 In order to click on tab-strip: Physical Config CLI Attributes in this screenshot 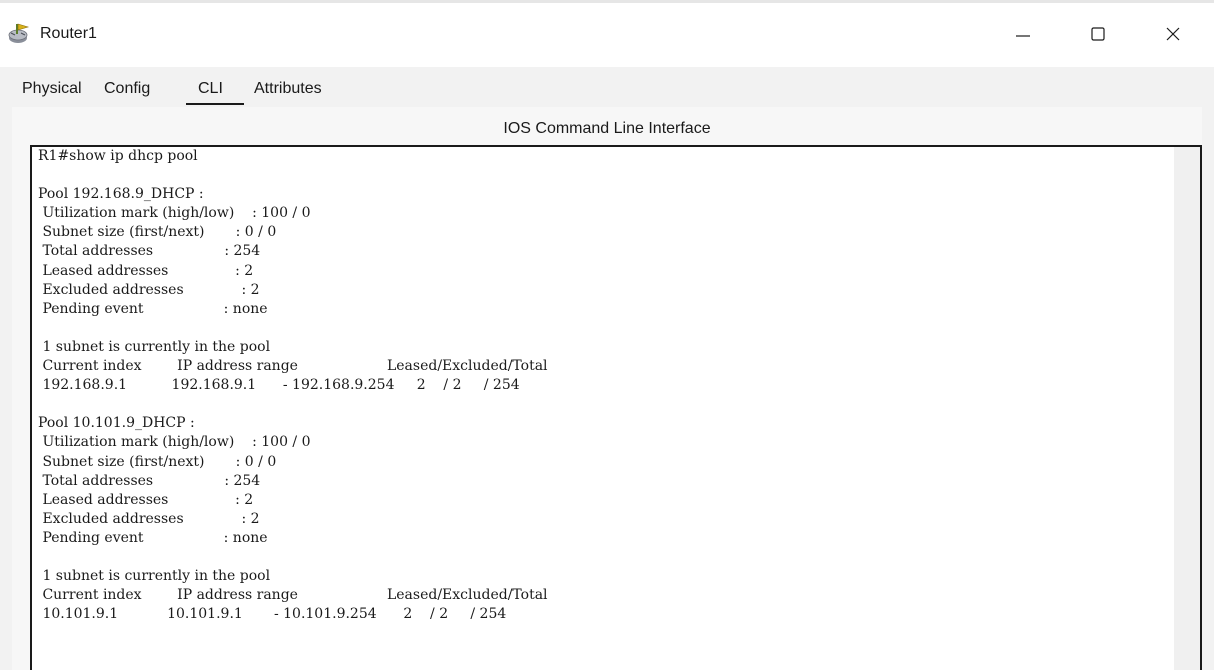, I will do `click(607, 87)`.